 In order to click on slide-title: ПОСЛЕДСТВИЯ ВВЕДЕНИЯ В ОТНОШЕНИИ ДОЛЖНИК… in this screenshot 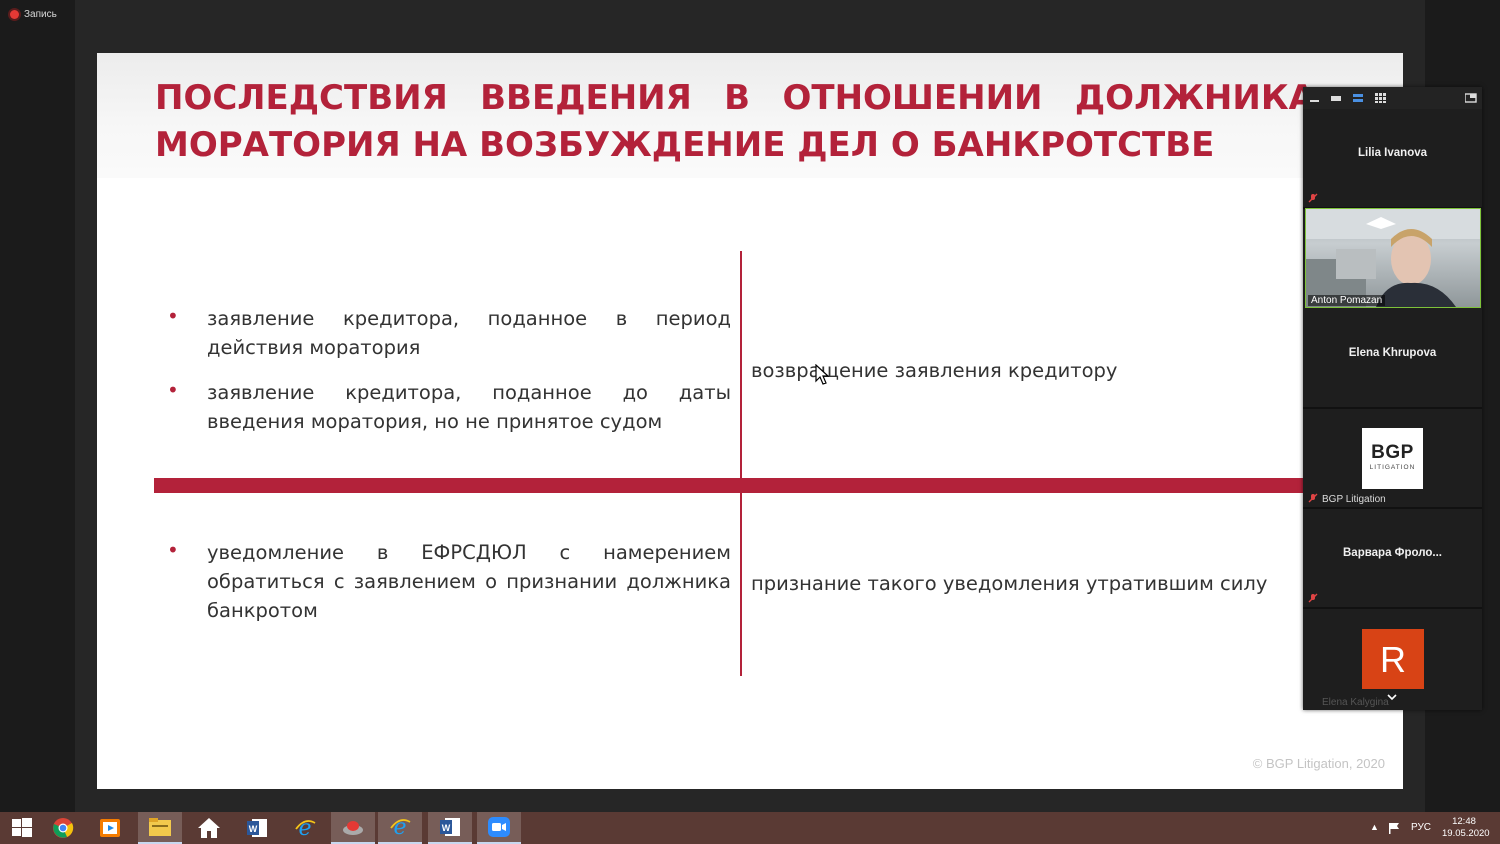, I will do `click(735, 122)`.